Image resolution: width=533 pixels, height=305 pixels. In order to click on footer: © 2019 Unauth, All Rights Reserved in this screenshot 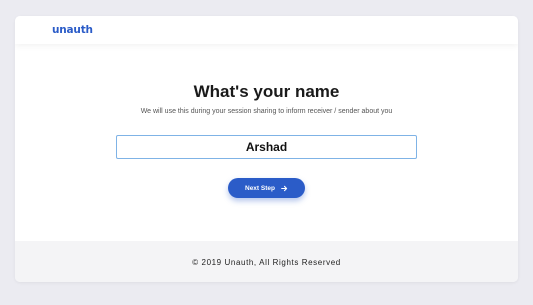, I will do `click(266, 261)`.